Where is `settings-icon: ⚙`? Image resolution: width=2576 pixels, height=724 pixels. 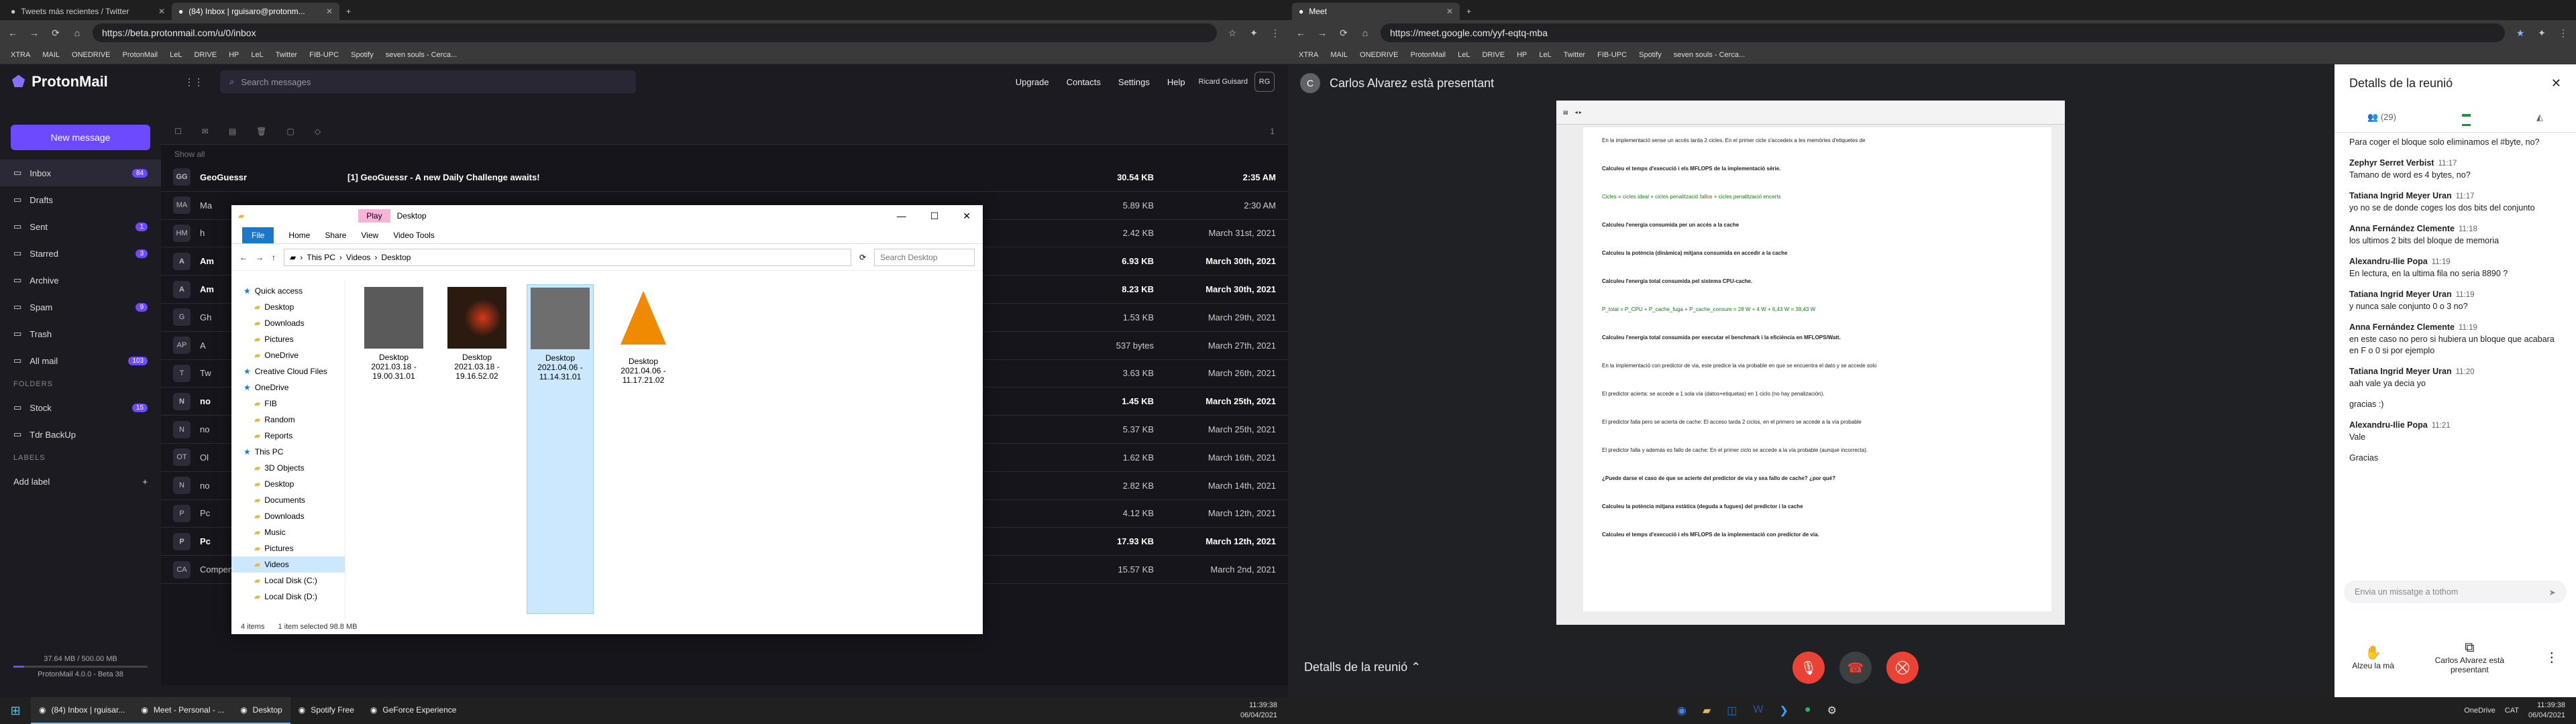 settings-icon: ⚙ is located at coordinates (1832, 710).